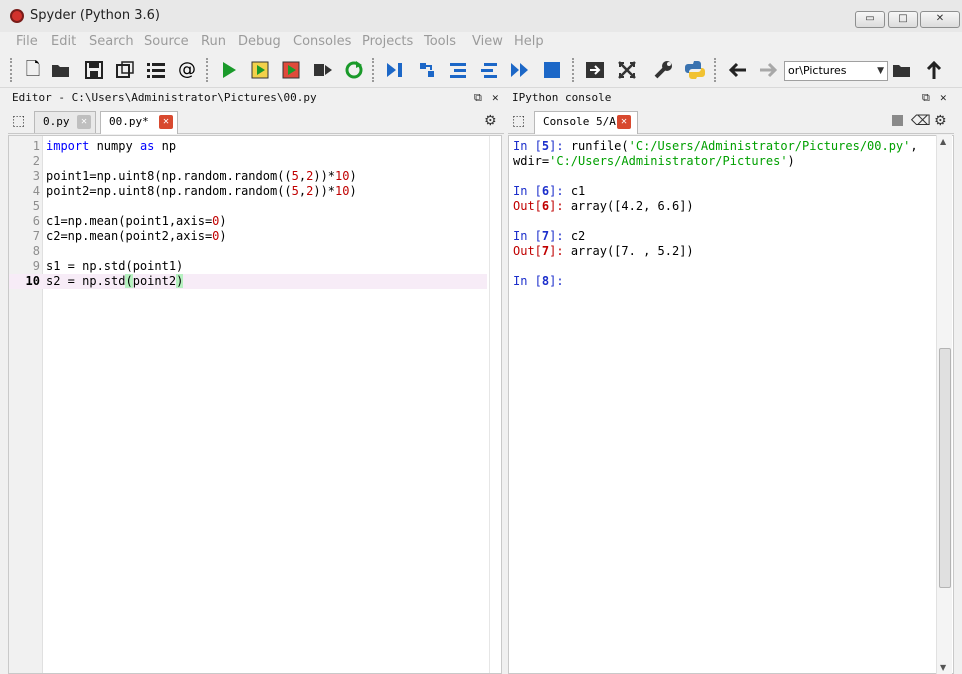 The width and height of the screenshot is (962, 674). What do you see at coordinates (322, 41) in the screenshot?
I see `menu-consoles: Consoles` at bounding box center [322, 41].